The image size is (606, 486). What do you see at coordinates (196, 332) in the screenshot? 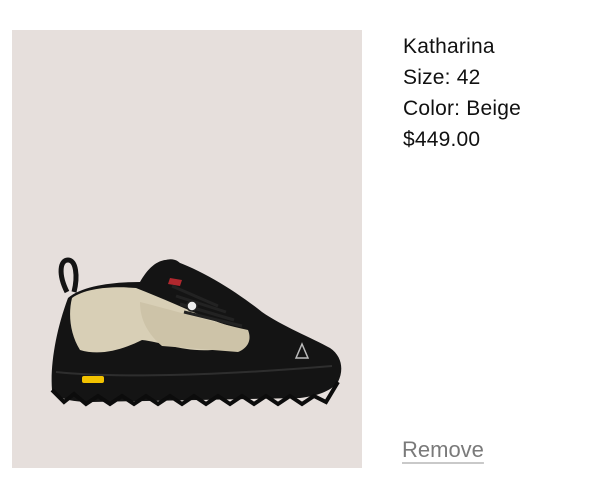
I see `shoe-image` at bounding box center [196, 332].